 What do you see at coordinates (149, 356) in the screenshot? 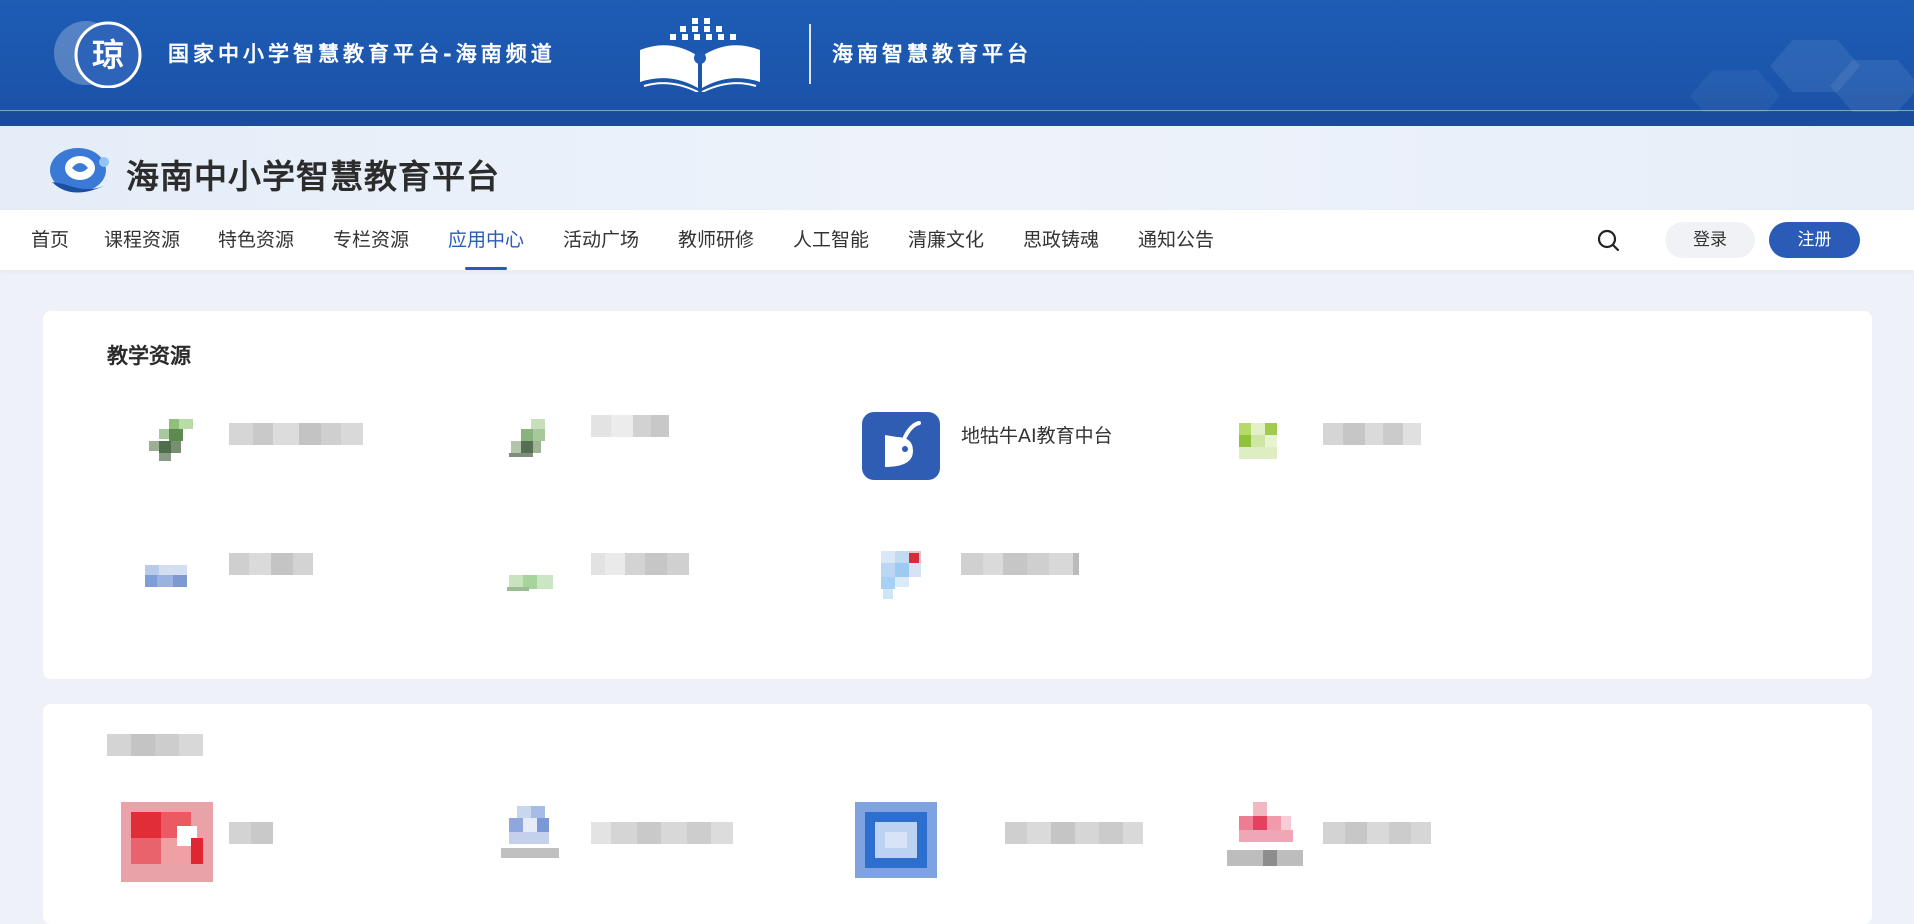
I see `section-title: 教学资源` at bounding box center [149, 356].